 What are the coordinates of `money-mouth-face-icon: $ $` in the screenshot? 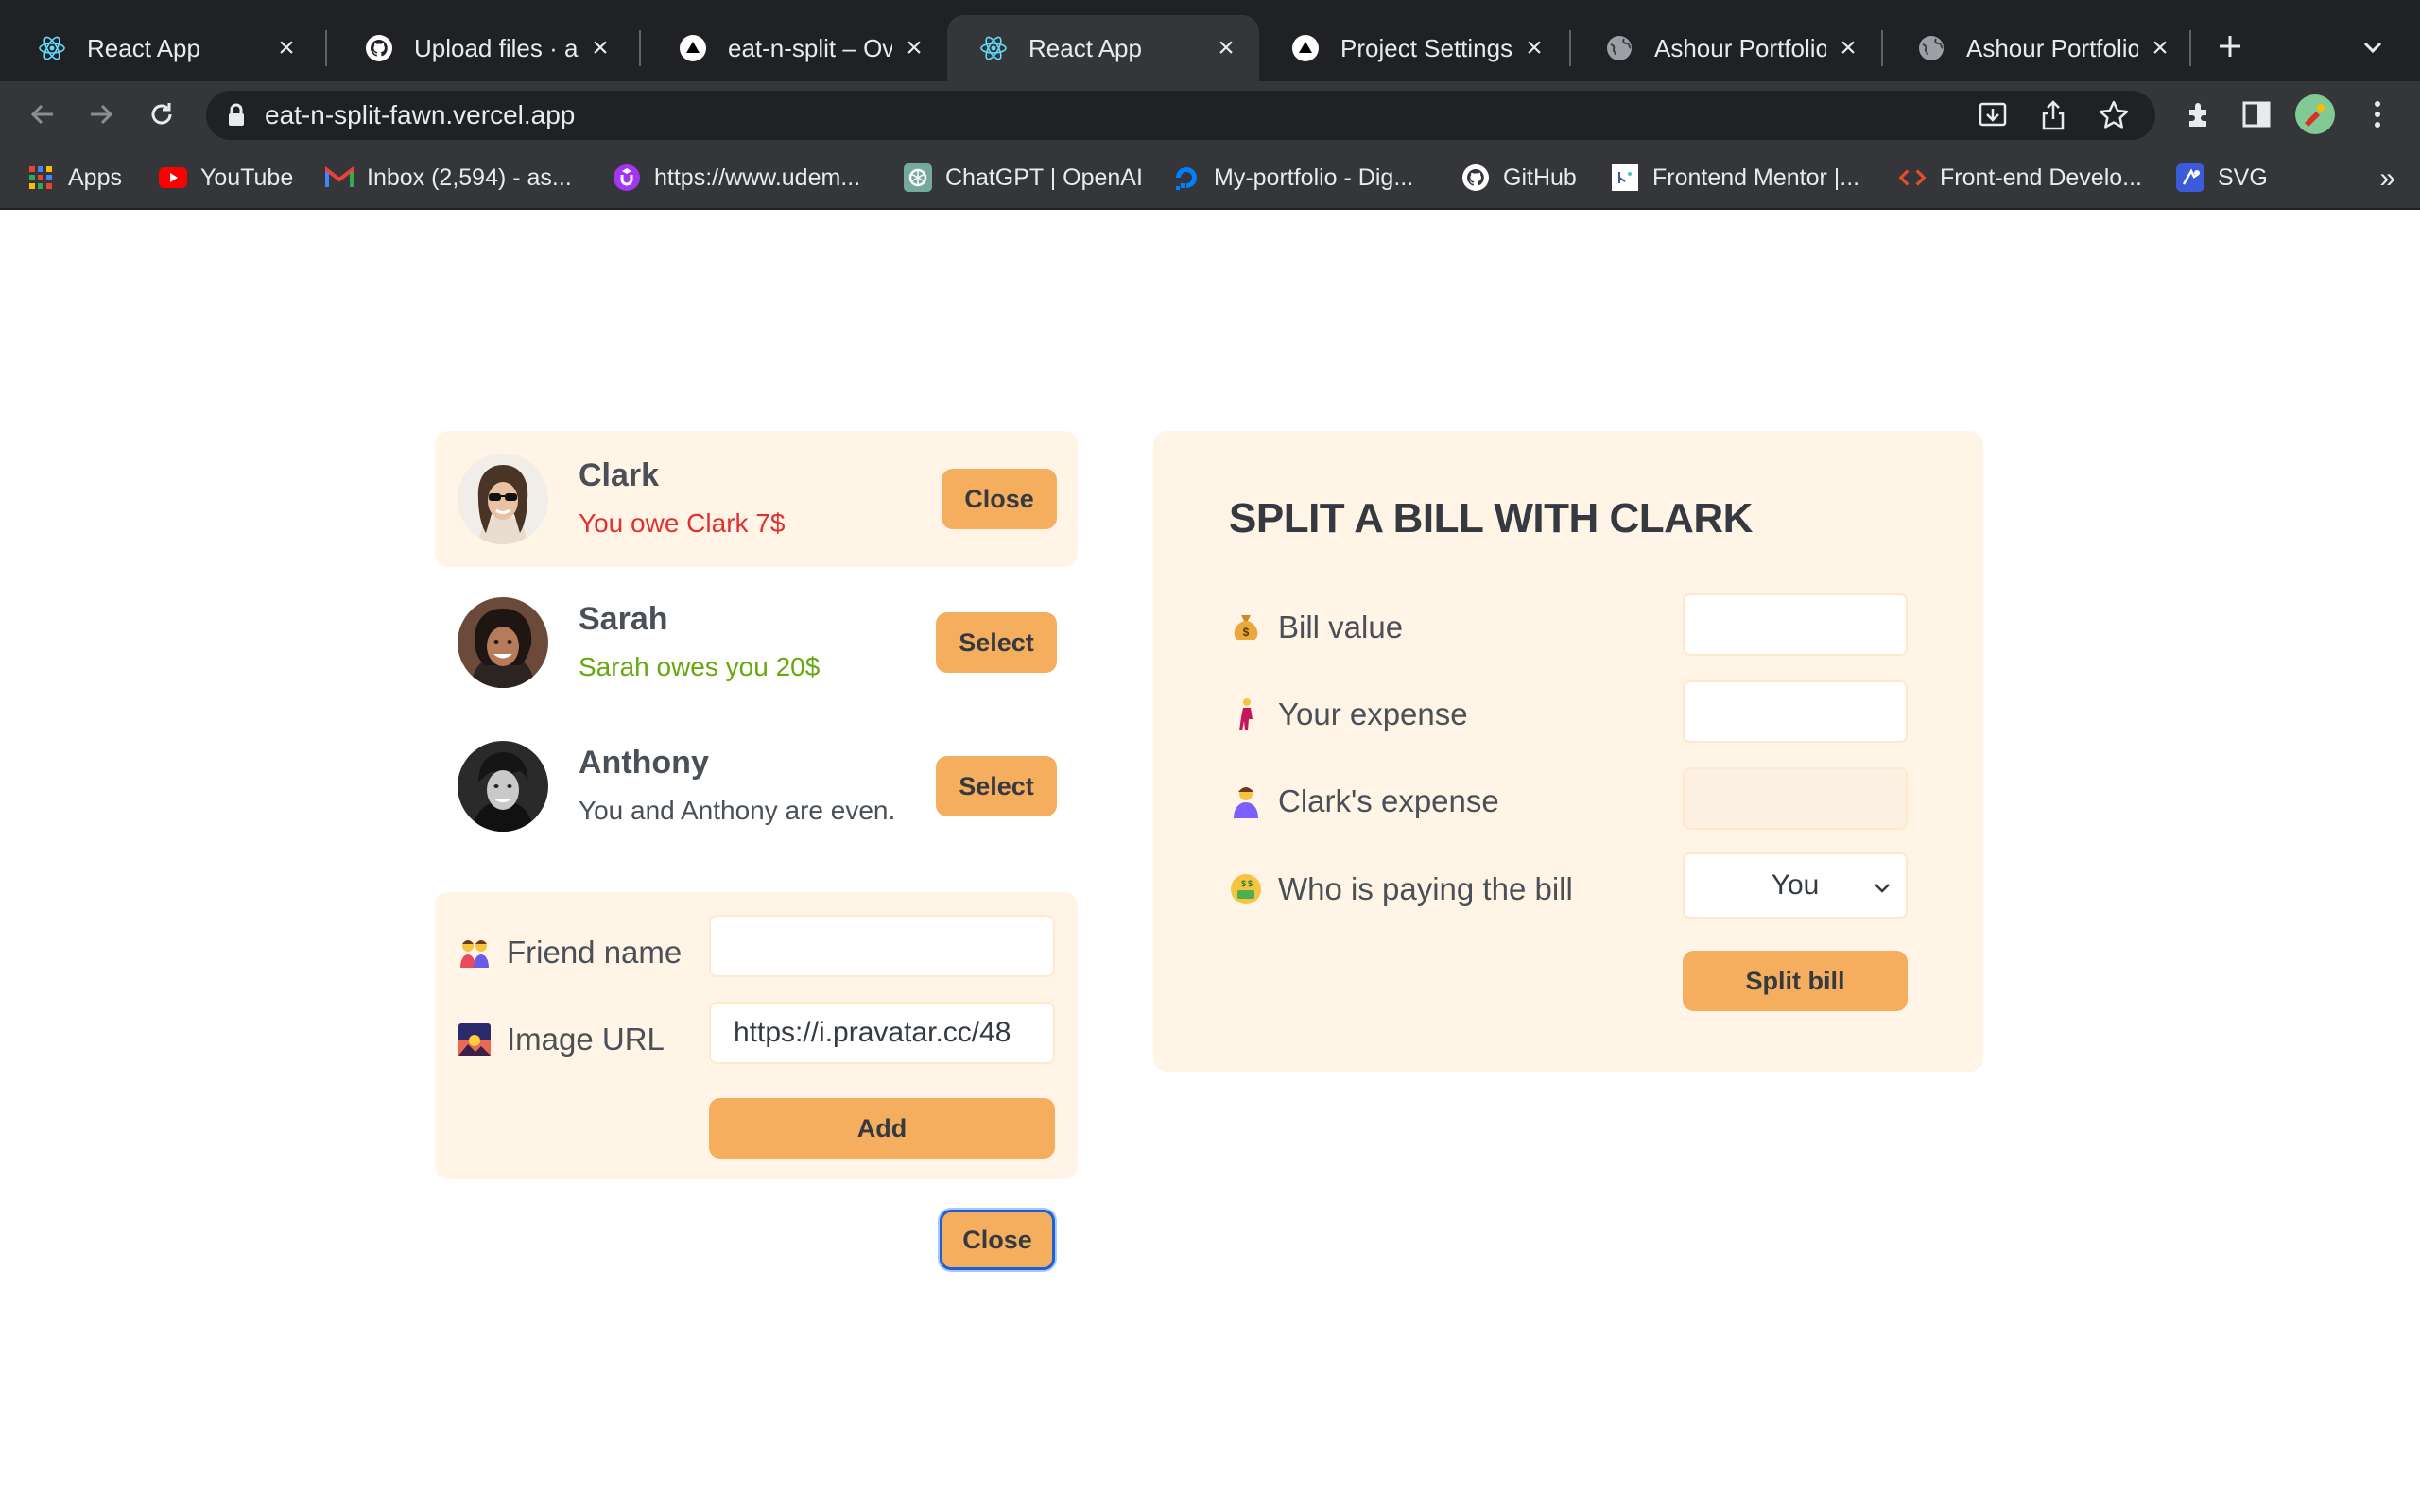 It's located at (1246, 889).